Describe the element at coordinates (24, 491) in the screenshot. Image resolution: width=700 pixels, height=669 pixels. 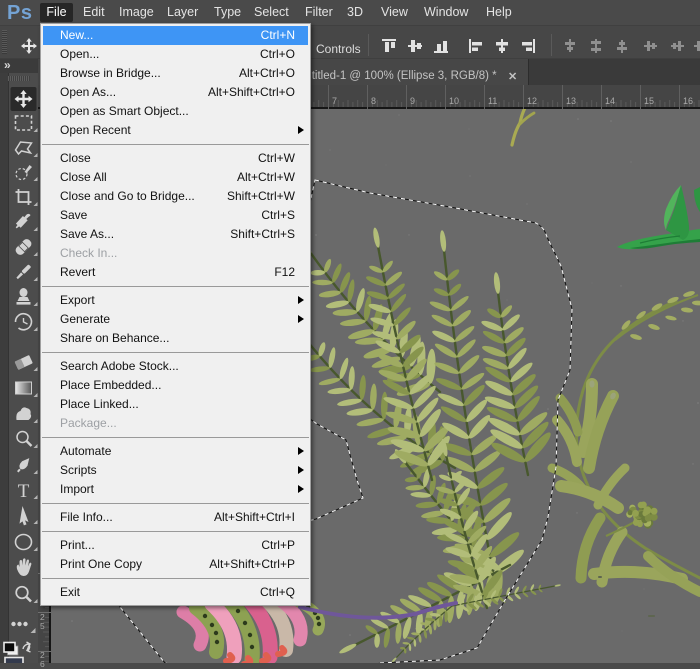
I see `svg-text: T` at that location.